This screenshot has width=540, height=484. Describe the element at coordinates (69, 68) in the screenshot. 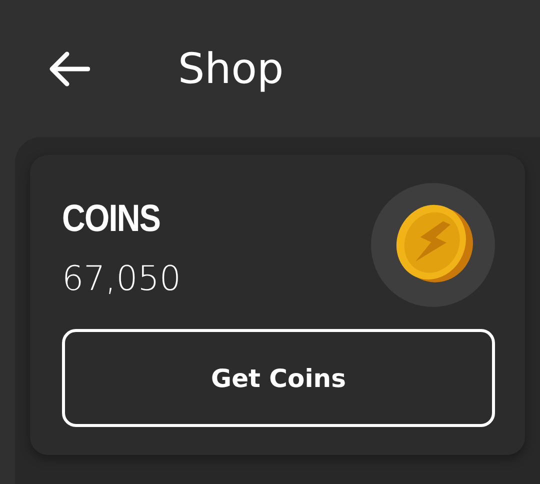

I see `back-arrow-icon` at that location.